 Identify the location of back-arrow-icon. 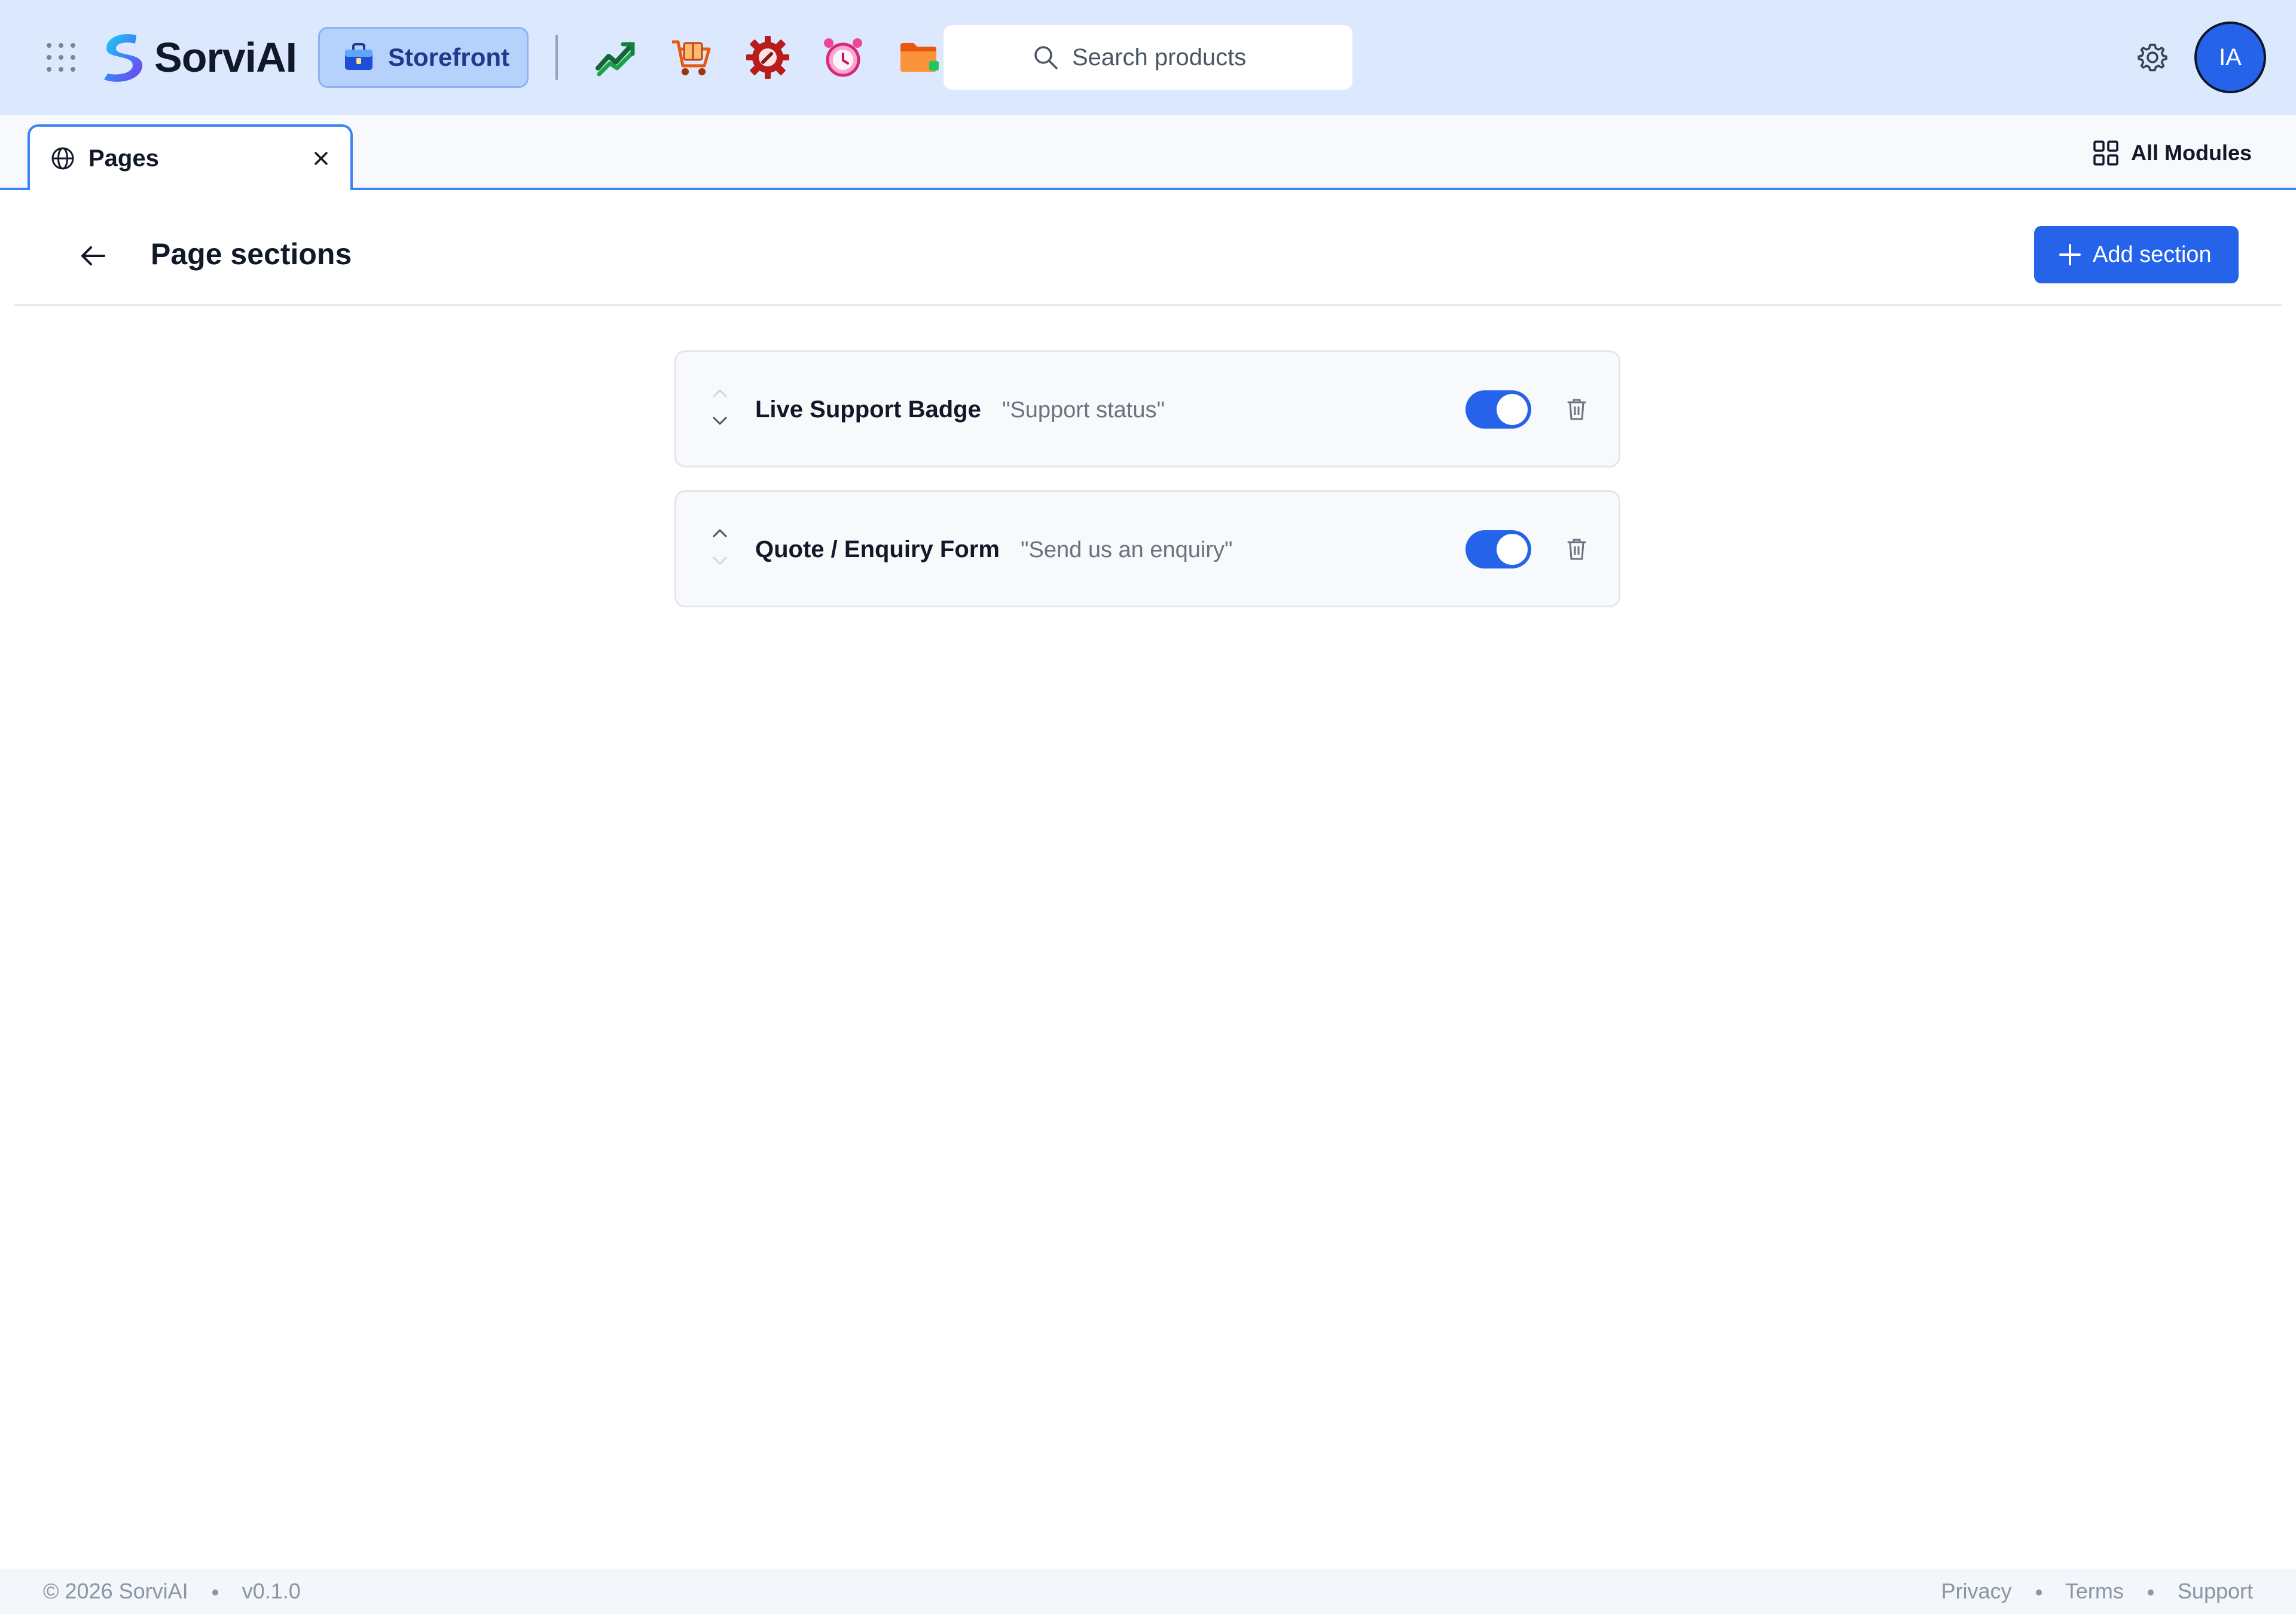
(93, 256).